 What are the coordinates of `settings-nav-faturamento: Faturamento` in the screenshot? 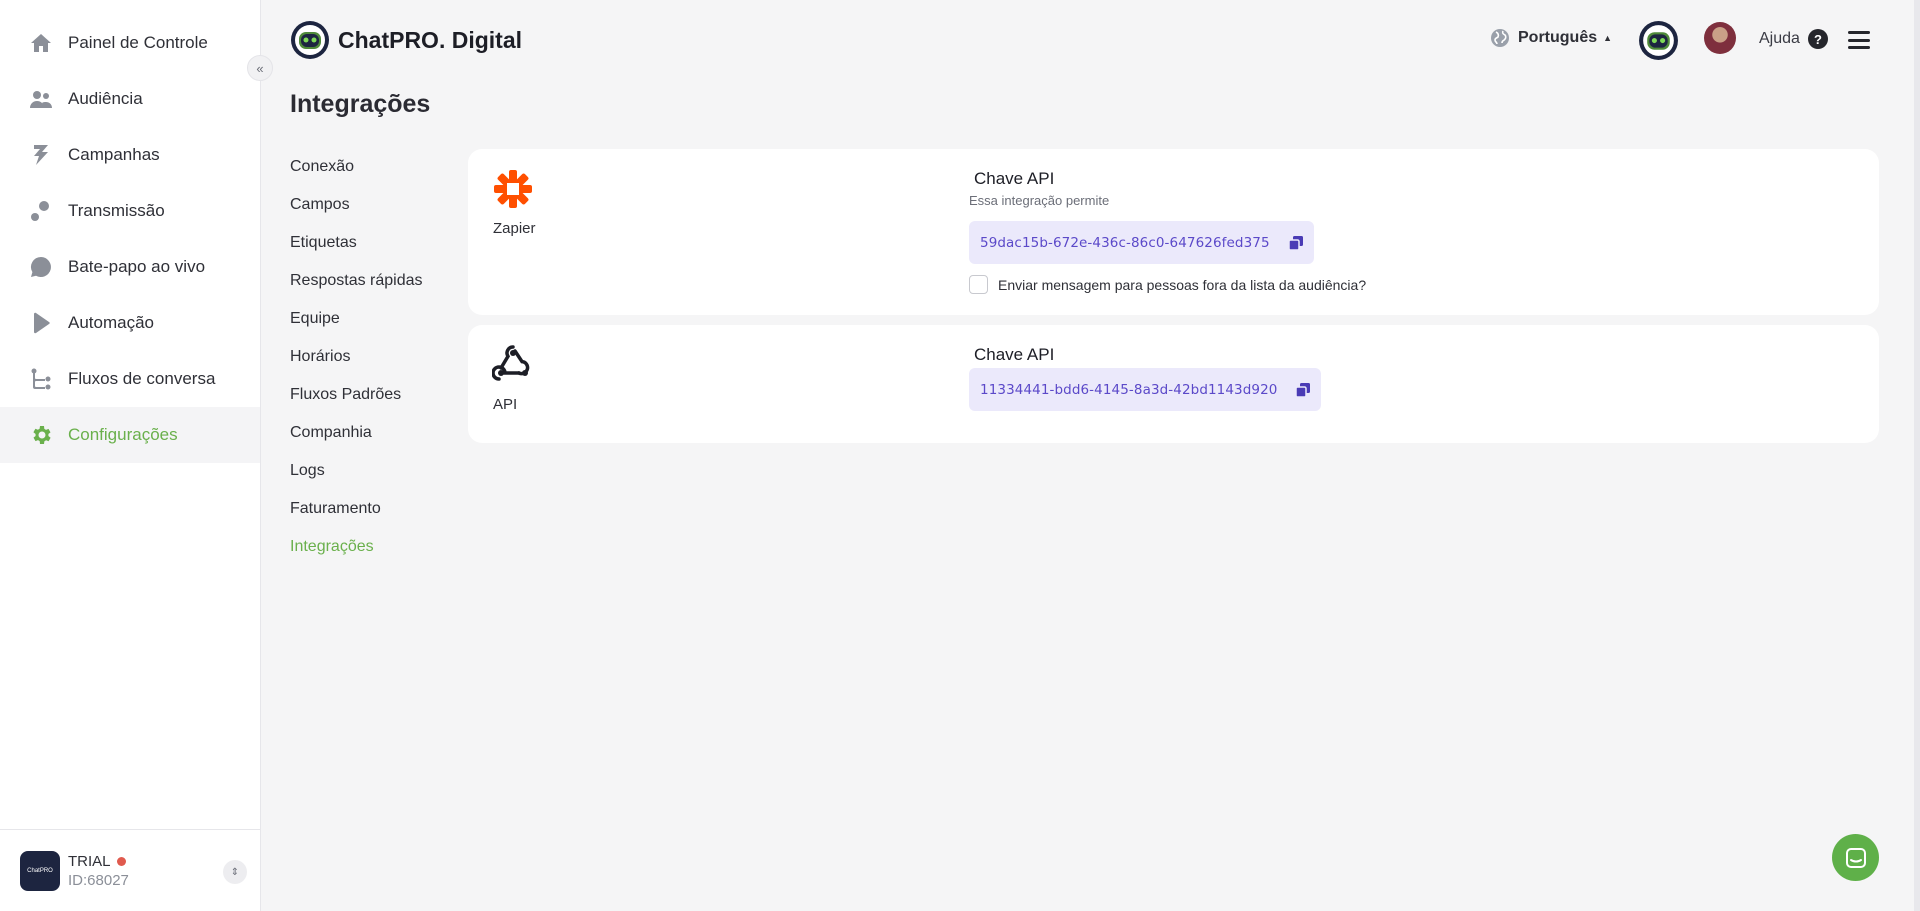 It's located at (335, 509).